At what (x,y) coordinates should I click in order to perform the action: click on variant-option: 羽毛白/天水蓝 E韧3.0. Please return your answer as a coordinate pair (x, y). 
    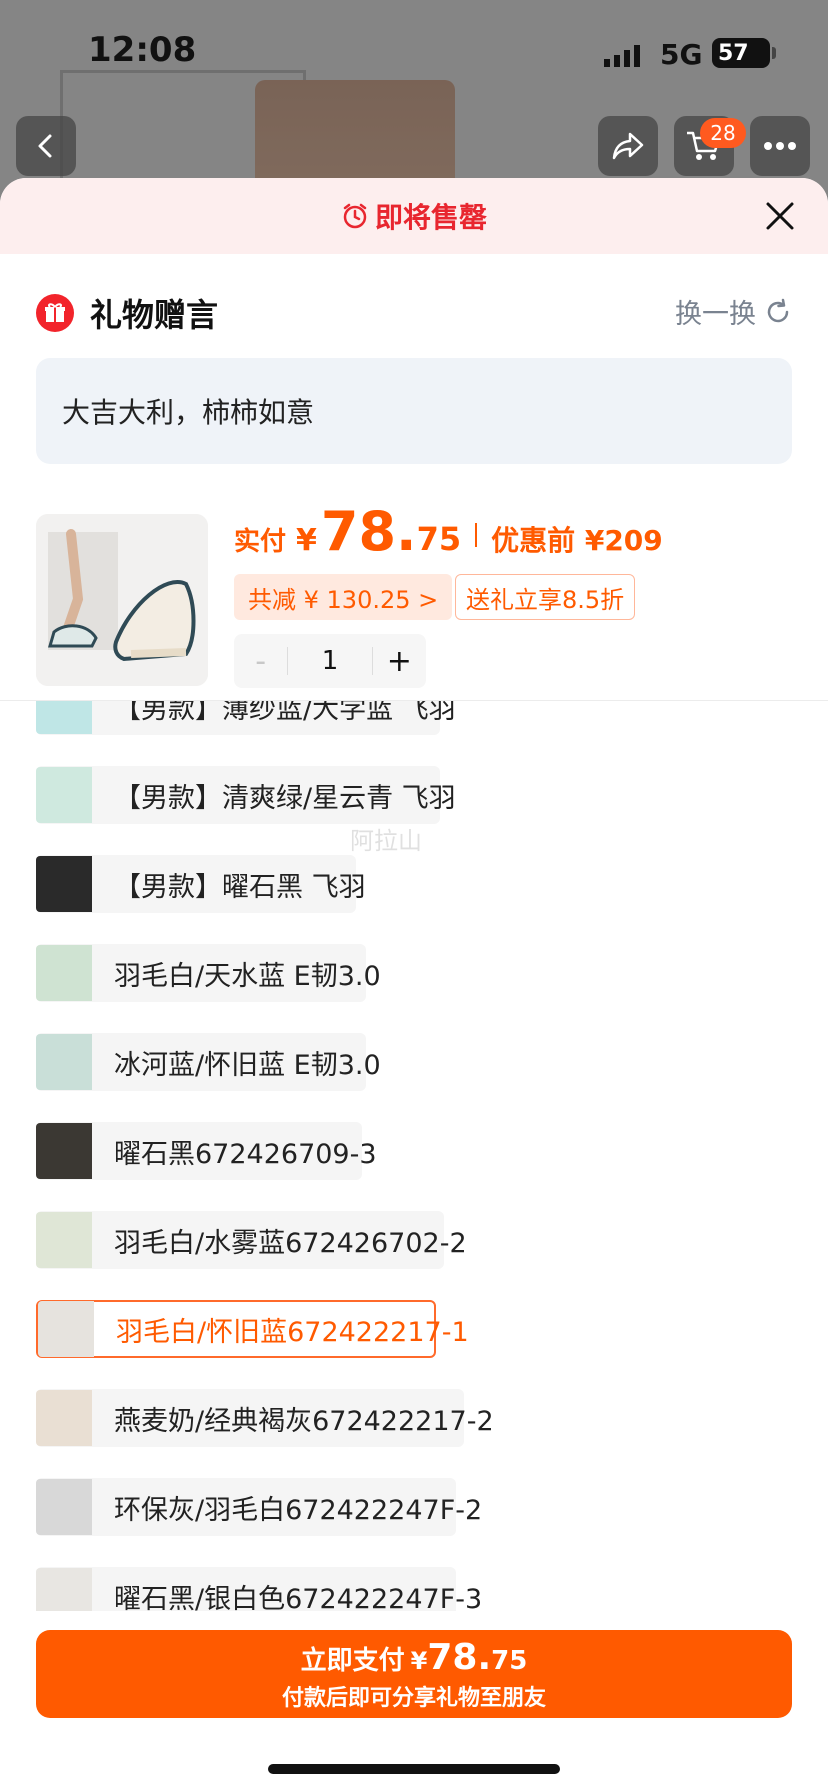
    Looking at the image, I should click on (208, 973).